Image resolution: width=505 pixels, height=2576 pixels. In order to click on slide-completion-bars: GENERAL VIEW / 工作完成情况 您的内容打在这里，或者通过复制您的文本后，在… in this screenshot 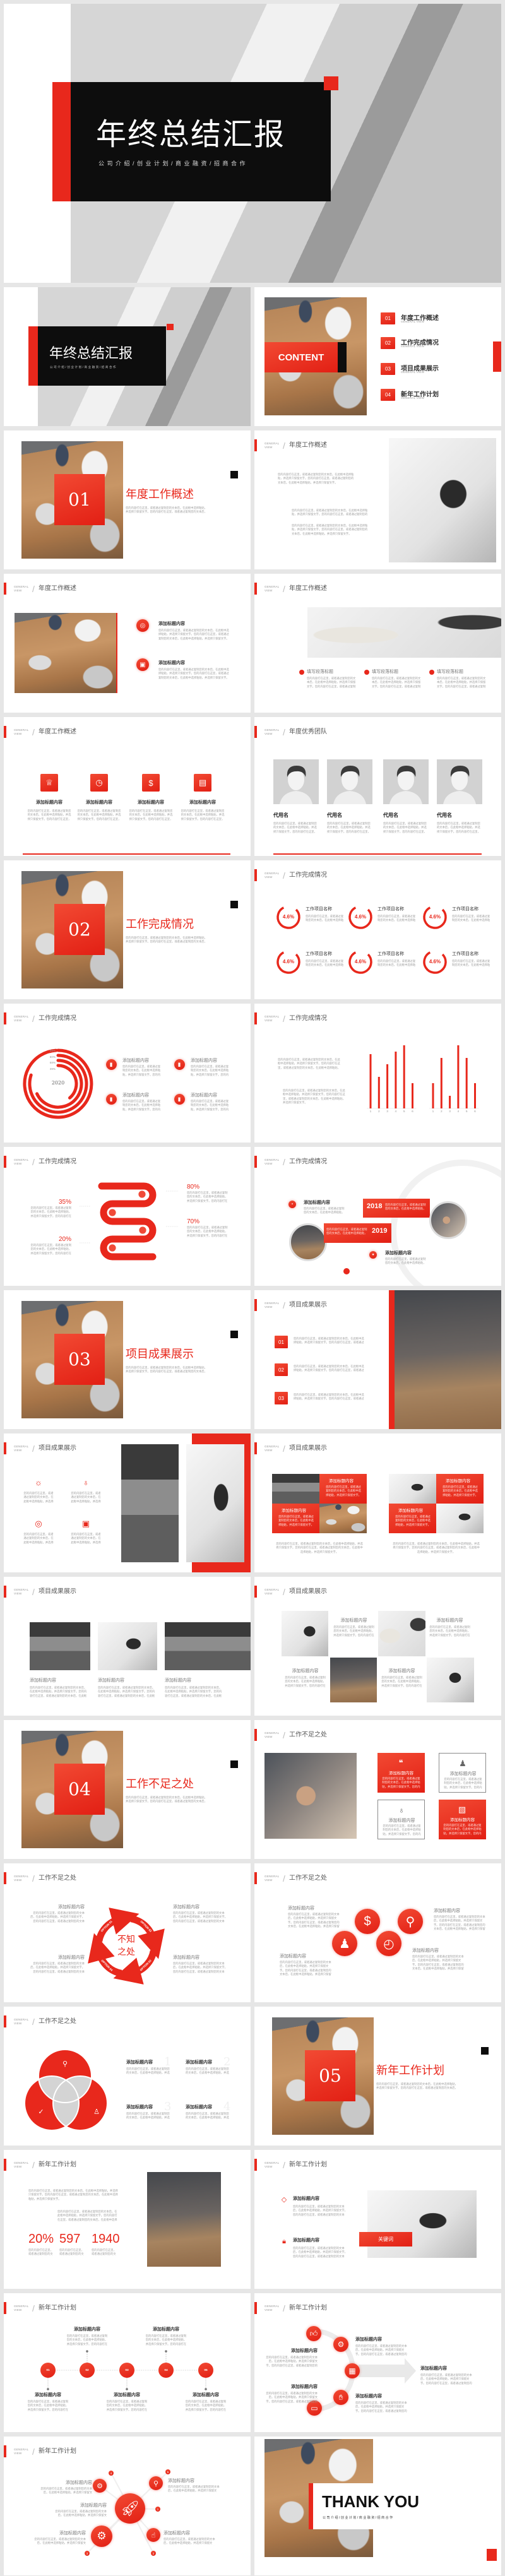, I will do `click(377, 1073)`.